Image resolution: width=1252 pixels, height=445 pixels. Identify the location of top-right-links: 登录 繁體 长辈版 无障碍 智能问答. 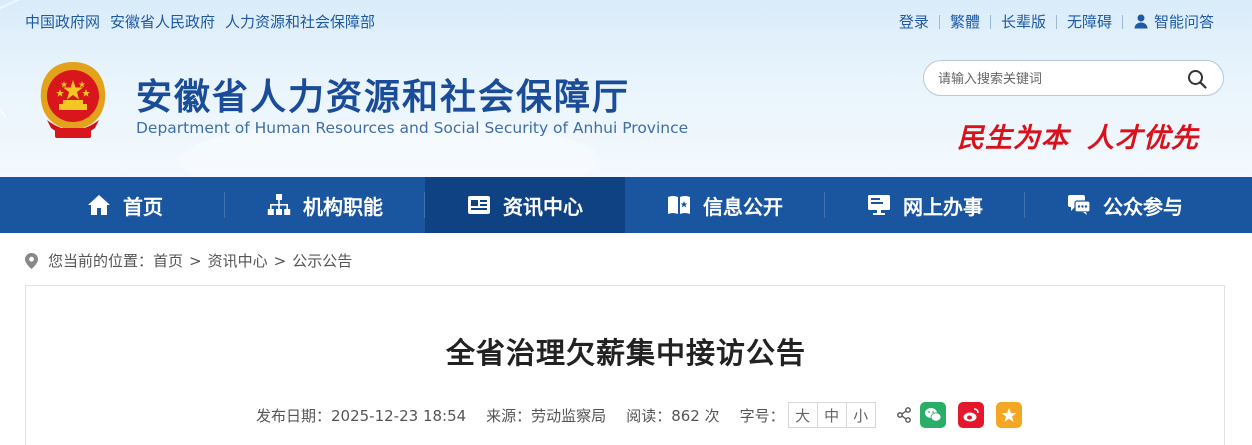
(1056, 21).